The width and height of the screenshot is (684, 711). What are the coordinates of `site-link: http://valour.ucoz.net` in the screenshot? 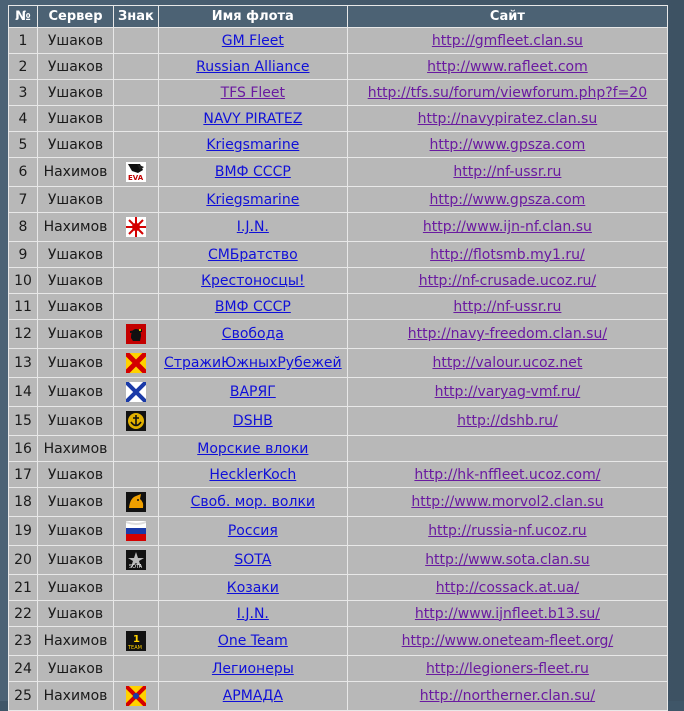 It's located at (507, 363).